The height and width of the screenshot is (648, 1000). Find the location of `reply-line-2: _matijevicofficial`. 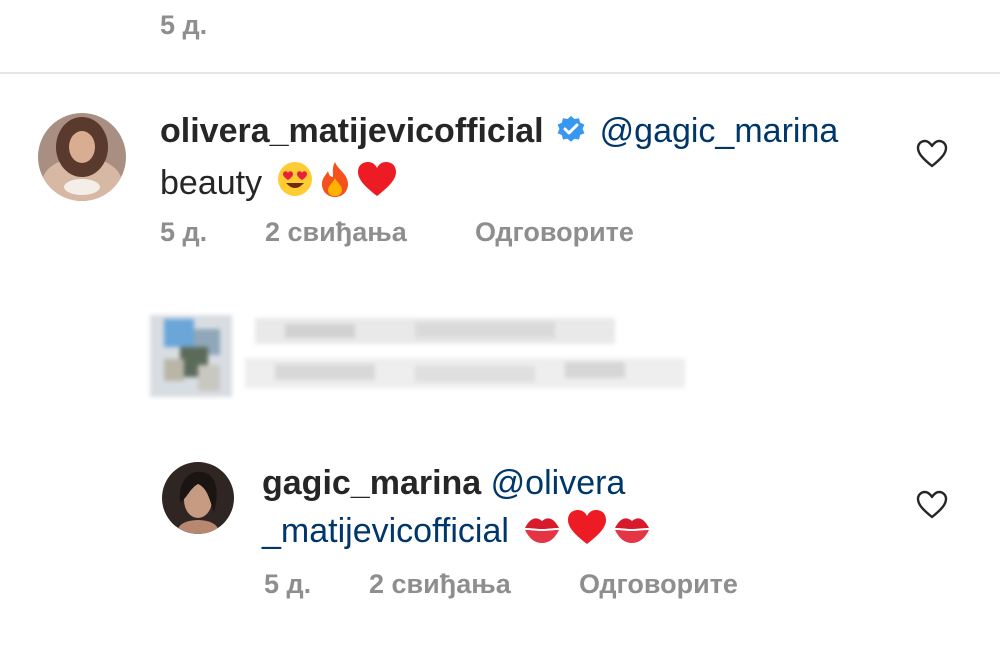

reply-line-2: _matijevicofficial is located at coordinates (457, 531).